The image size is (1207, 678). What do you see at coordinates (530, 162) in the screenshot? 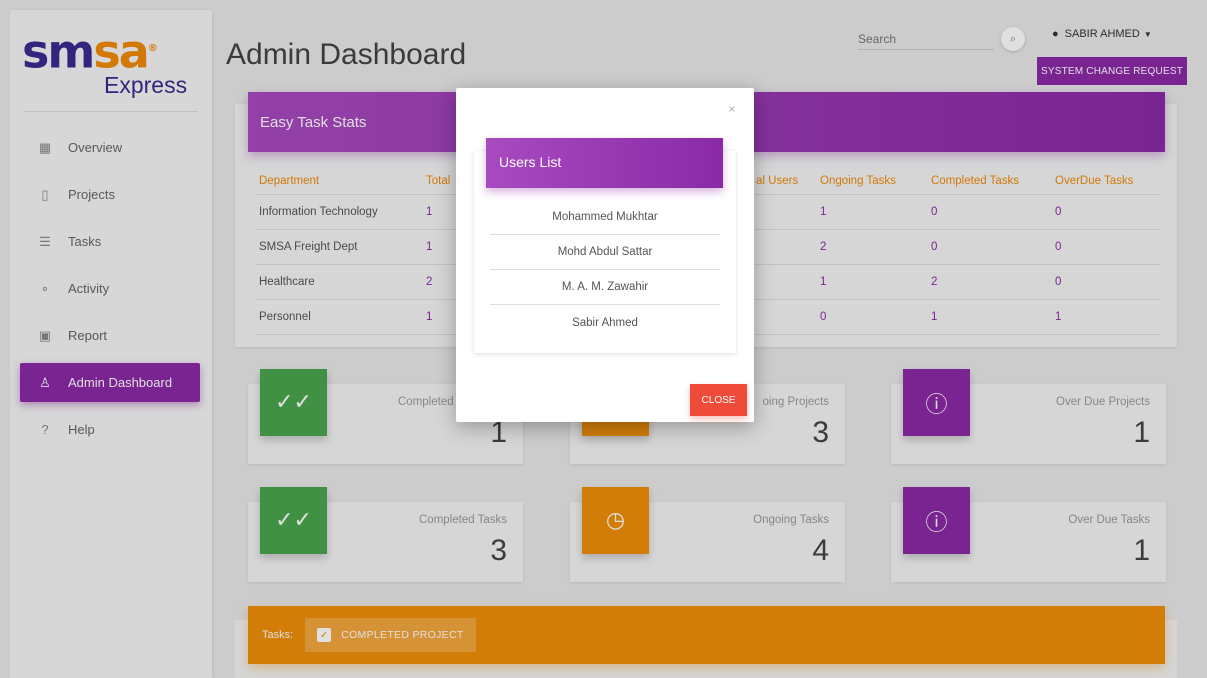
I see `users-list-title: Users List` at bounding box center [530, 162].